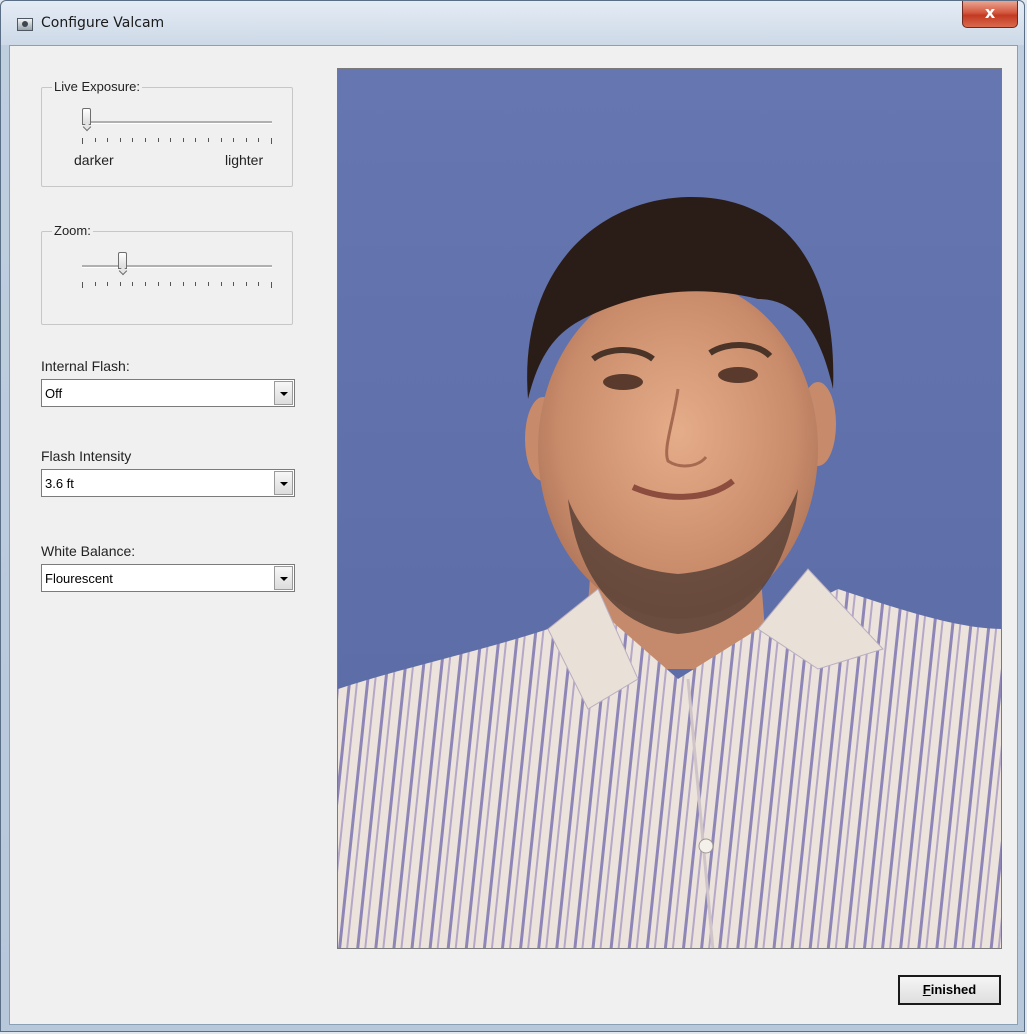  What do you see at coordinates (926, 989) in the screenshot?
I see `finished-accelerator: F` at bounding box center [926, 989].